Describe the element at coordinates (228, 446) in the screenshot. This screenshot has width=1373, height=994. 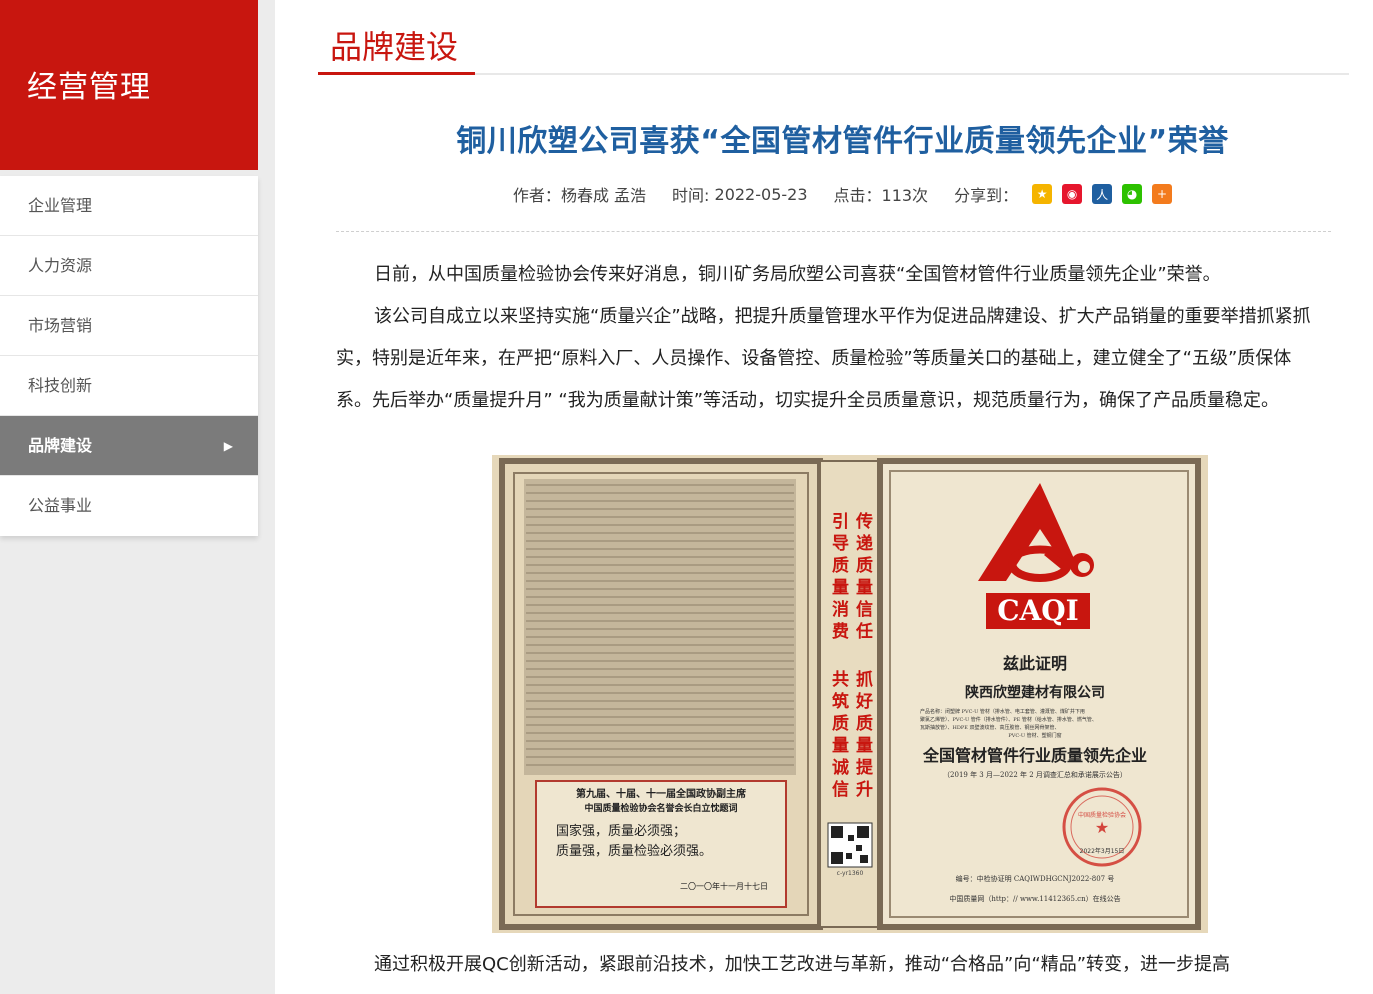
I see `arrow-right-icon: ▶` at that location.